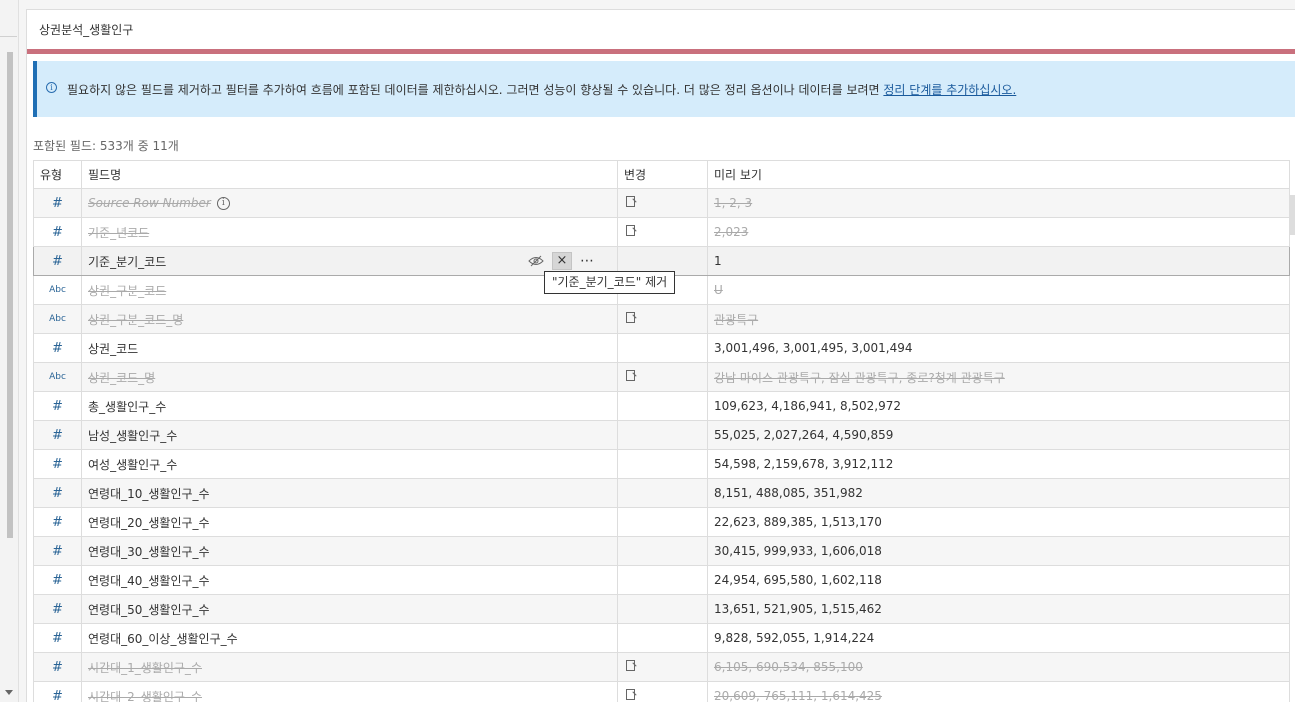 This screenshot has height=702, width=1295. I want to click on header-name: 필드명, so click(349, 174).